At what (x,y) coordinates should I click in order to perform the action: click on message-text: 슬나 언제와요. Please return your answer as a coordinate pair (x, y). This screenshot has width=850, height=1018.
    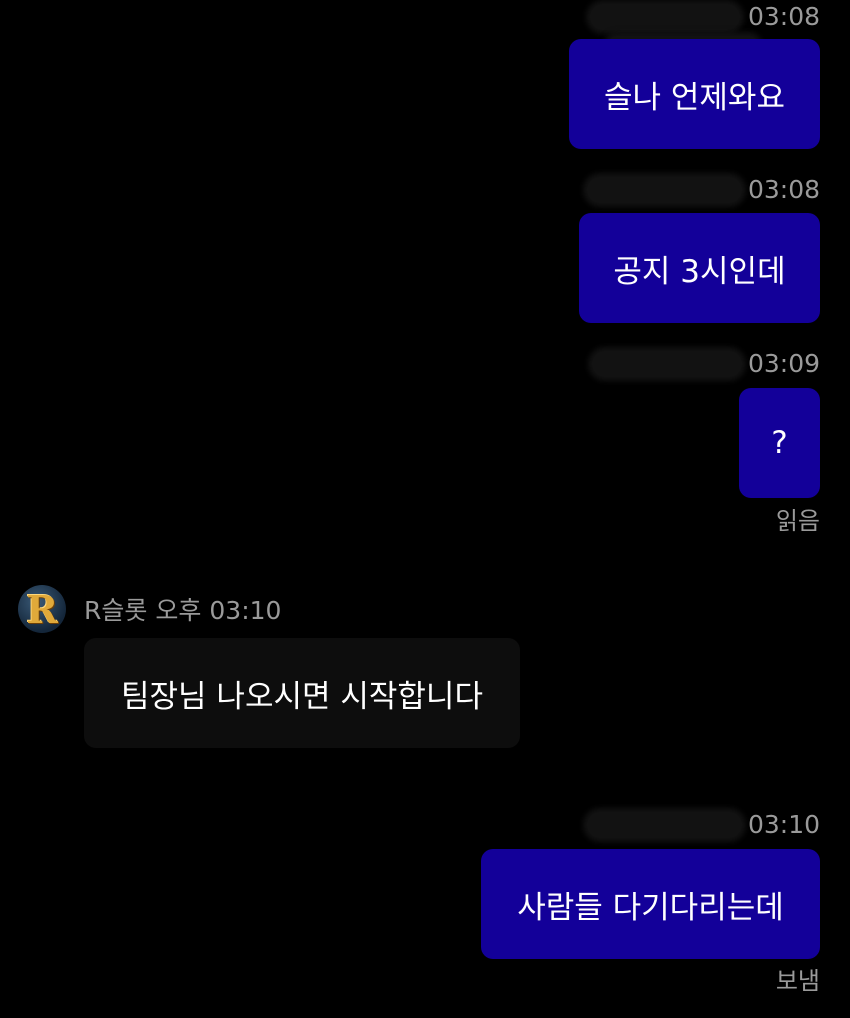
    Looking at the image, I should click on (694, 97).